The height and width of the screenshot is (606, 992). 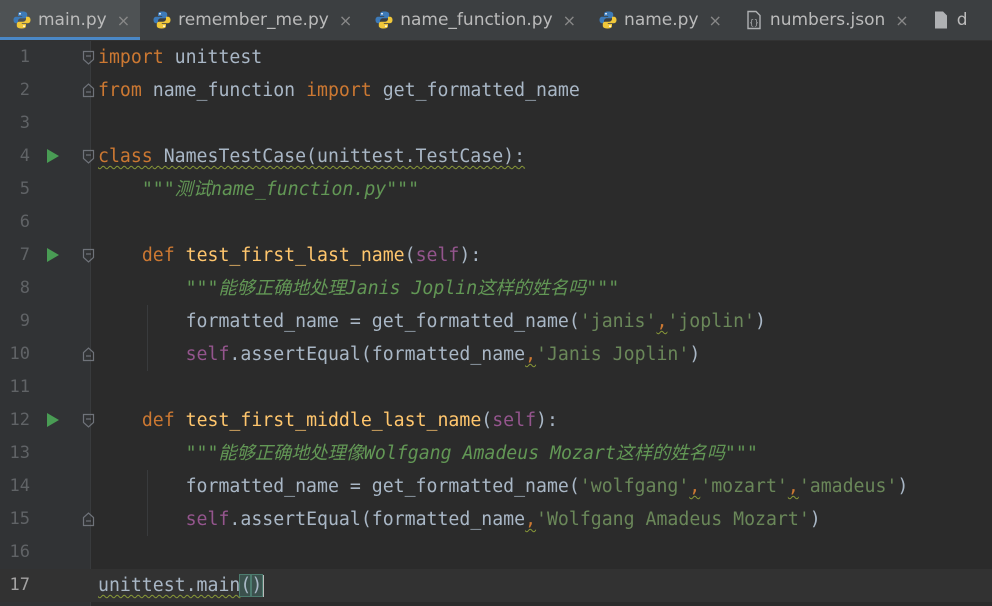 I want to click on line-number: 6, so click(x=24, y=222).